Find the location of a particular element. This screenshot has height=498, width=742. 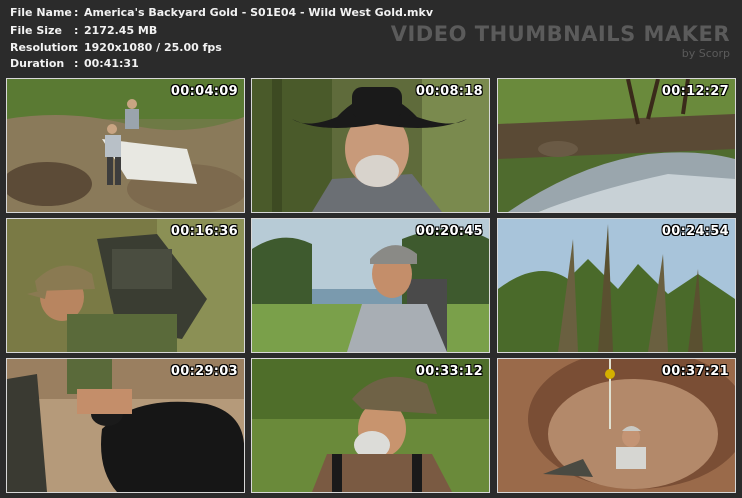

resolution-label: Resolution is located at coordinates (43, 47).